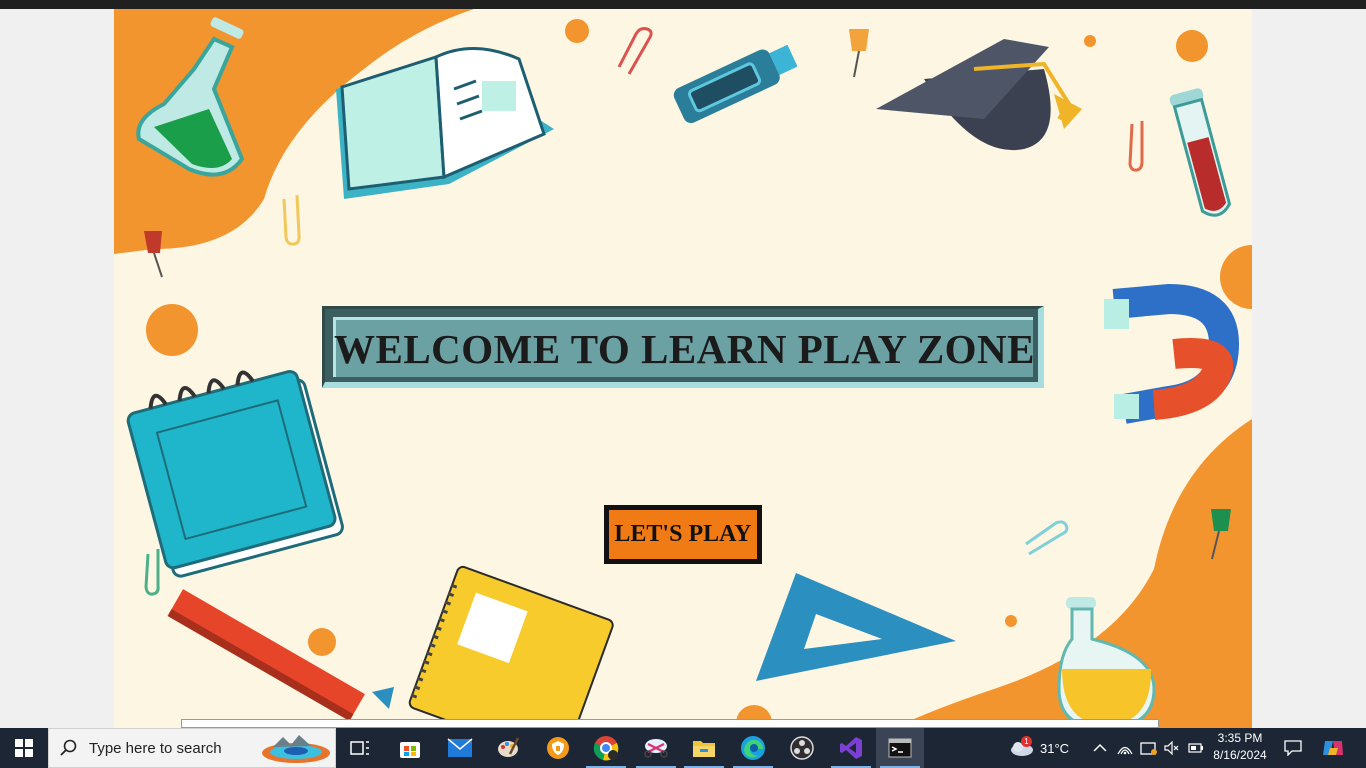 This screenshot has height=768, width=1366. I want to click on terminal-icon, so click(900, 748).